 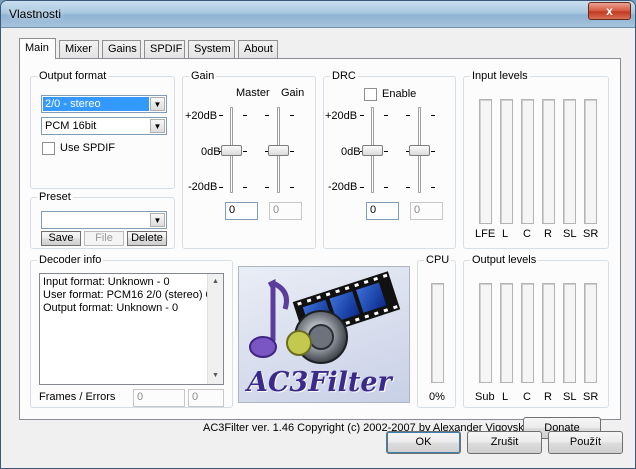 What do you see at coordinates (548, 161) in the screenshot?
I see `input-meter-r` at bounding box center [548, 161].